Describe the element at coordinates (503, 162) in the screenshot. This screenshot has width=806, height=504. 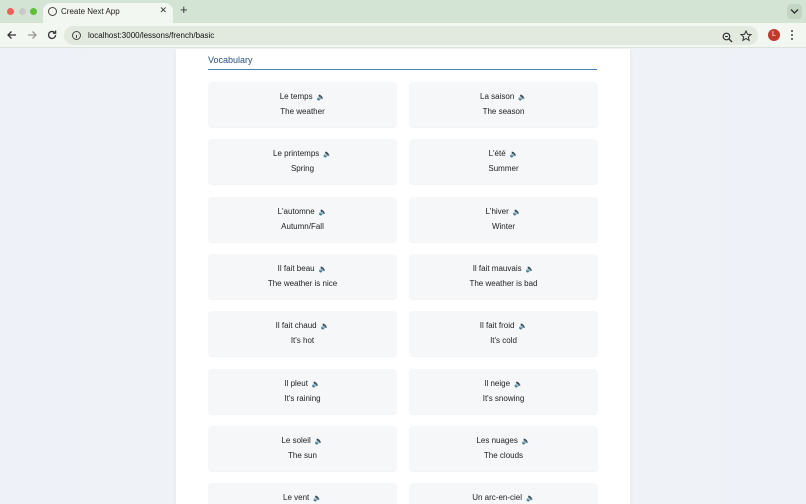
I see `vocab-card: L'été 🔈 Summer` at that location.